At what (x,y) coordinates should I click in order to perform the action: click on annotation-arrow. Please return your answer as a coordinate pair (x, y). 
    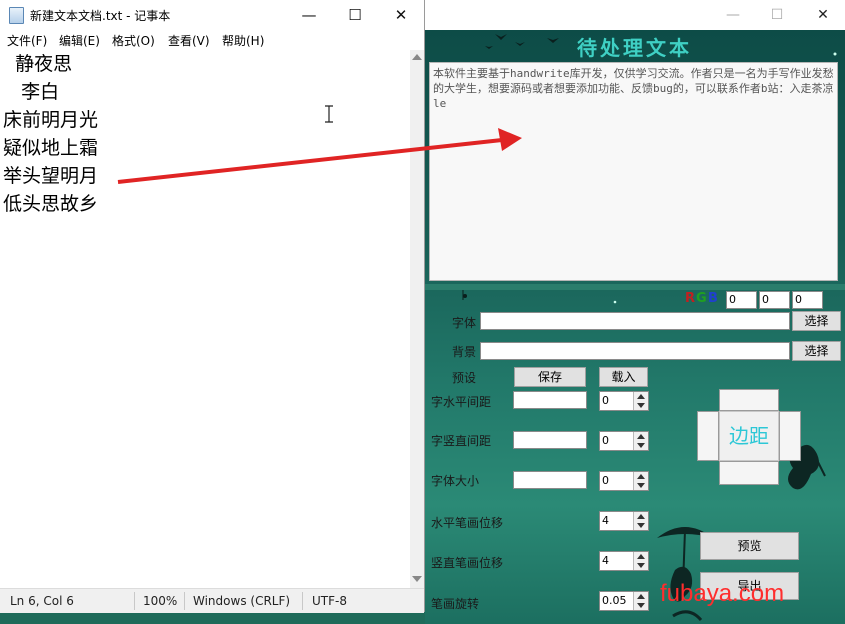
    Looking at the image, I should click on (319, 156).